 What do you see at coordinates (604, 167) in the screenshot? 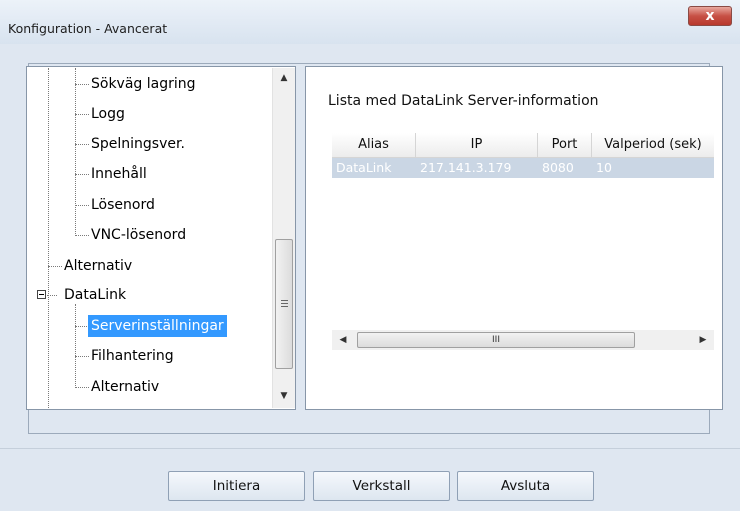
I see `cell-valperiod: 10` at bounding box center [604, 167].